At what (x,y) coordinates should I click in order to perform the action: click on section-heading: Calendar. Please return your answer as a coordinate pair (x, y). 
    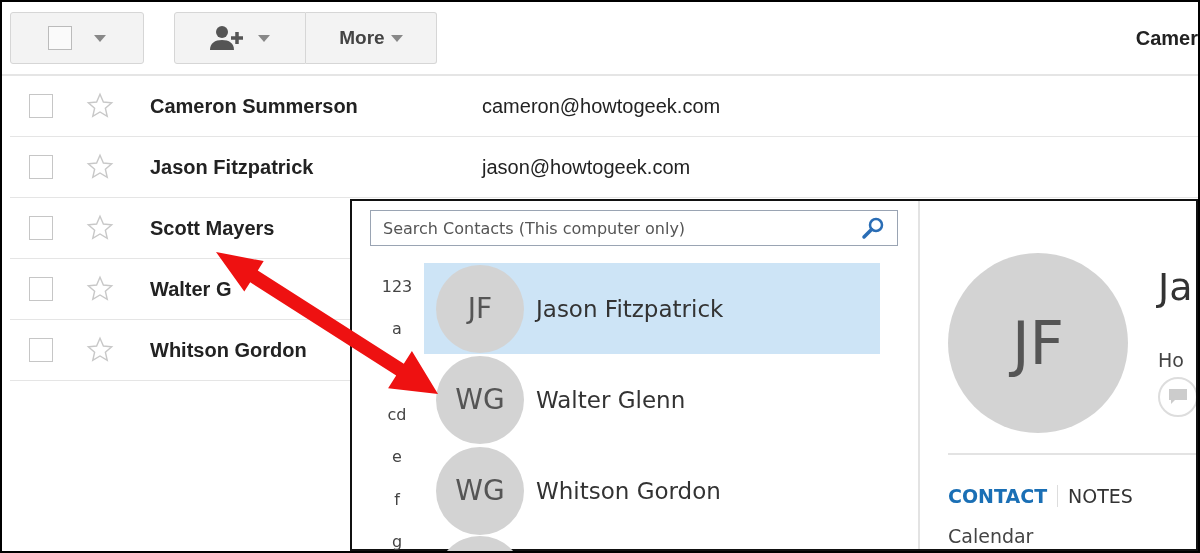
    Looking at the image, I should click on (991, 536).